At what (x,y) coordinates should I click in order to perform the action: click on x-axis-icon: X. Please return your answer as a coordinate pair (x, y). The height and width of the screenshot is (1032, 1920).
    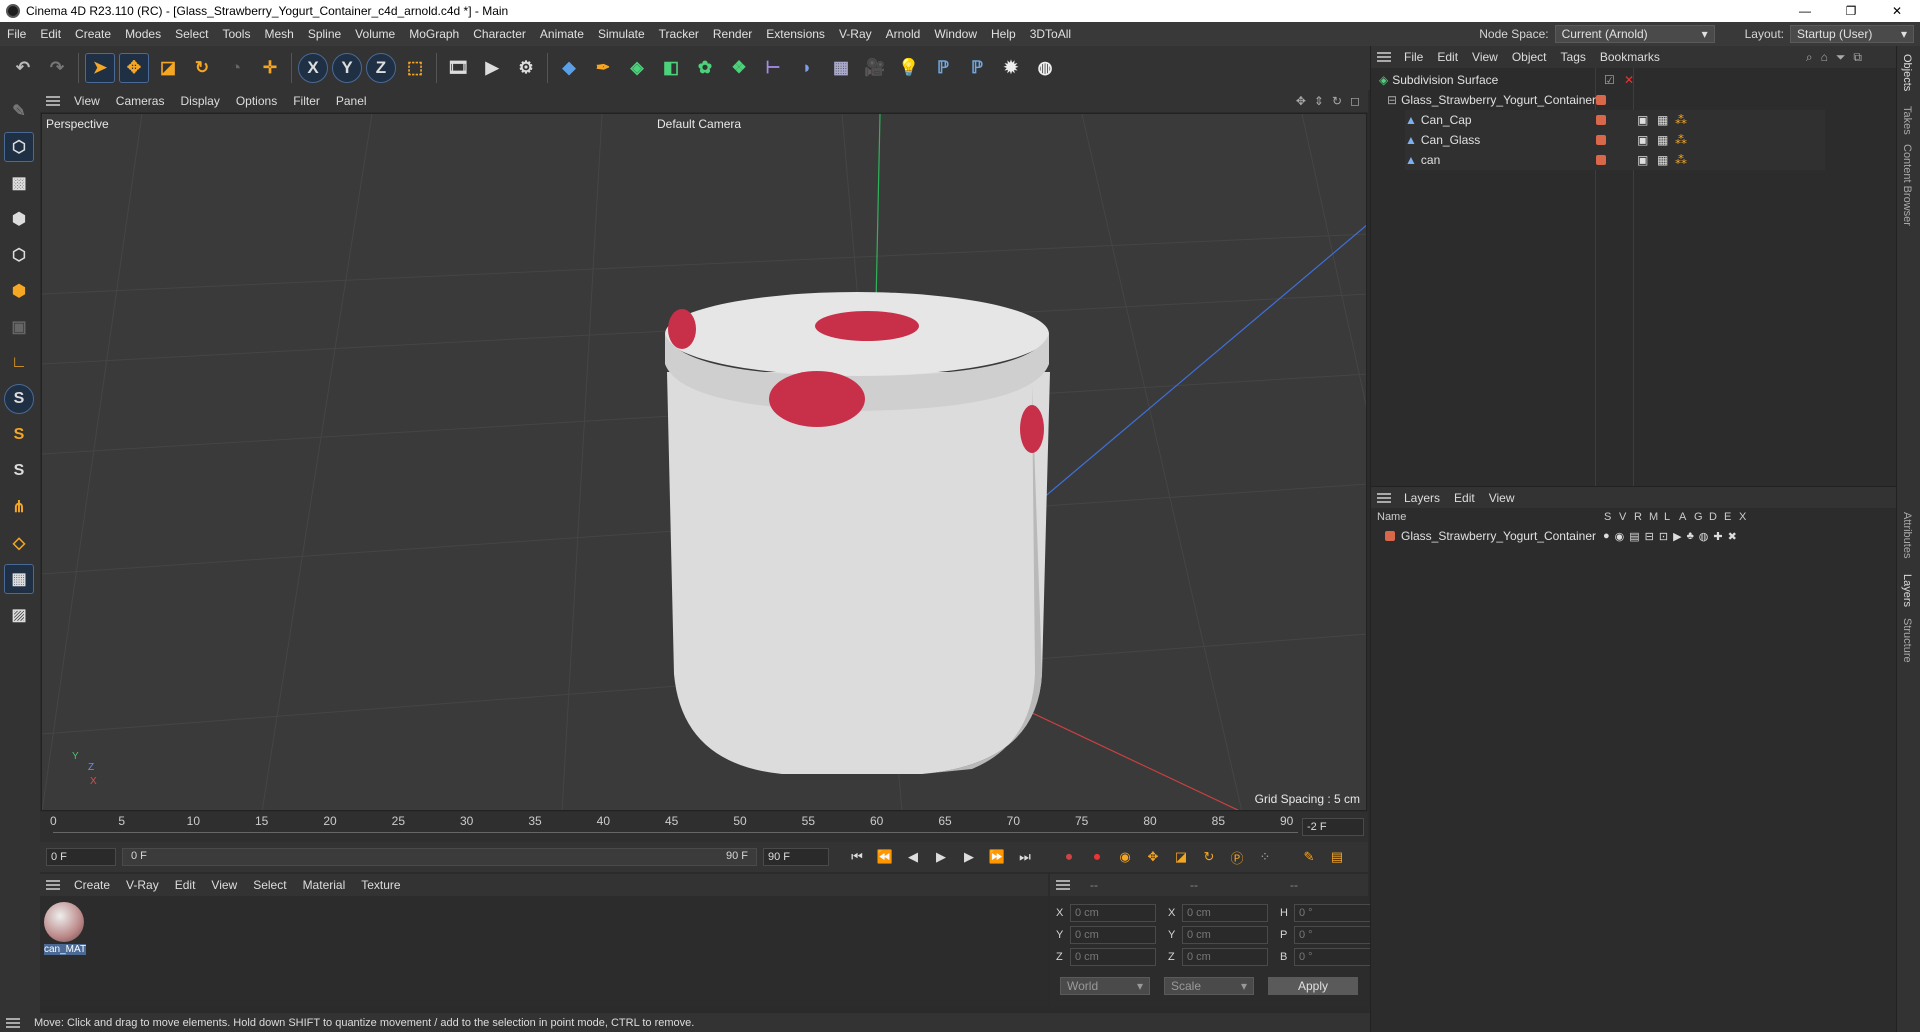
    Looking at the image, I should click on (313, 68).